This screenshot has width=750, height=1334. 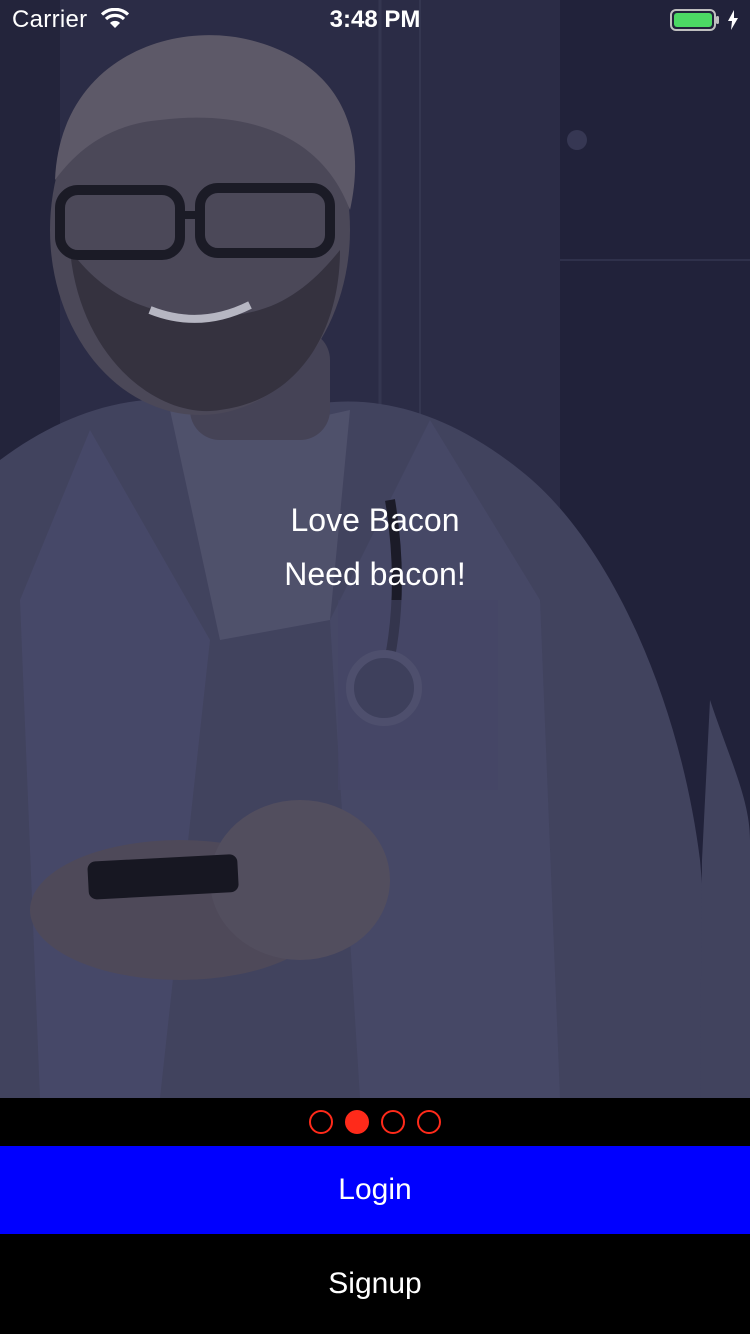 I want to click on status-bar: Carrier 3:48 PM, so click(x=375, y=20).